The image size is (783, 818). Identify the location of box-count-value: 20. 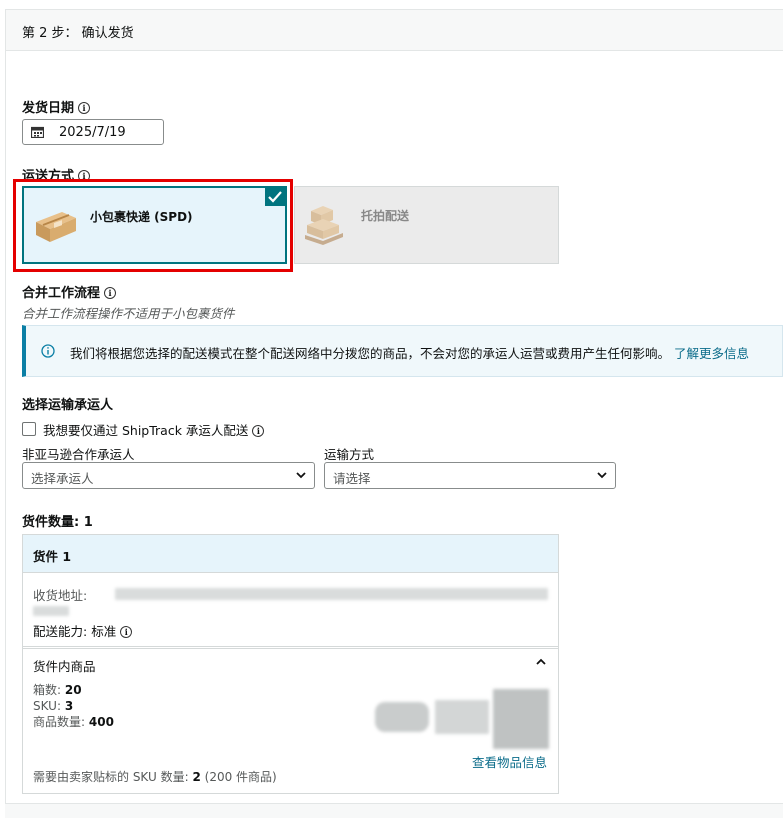
(73, 690).